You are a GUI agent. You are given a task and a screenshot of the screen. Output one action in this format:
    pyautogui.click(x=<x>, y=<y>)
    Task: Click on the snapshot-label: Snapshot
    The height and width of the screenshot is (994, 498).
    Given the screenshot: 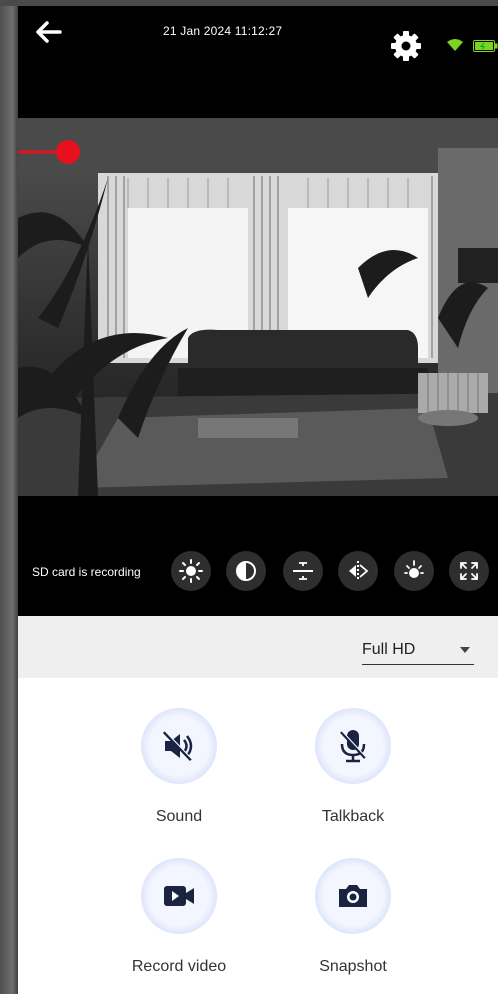 What is the action you would take?
    pyautogui.click(x=353, y=966)
    